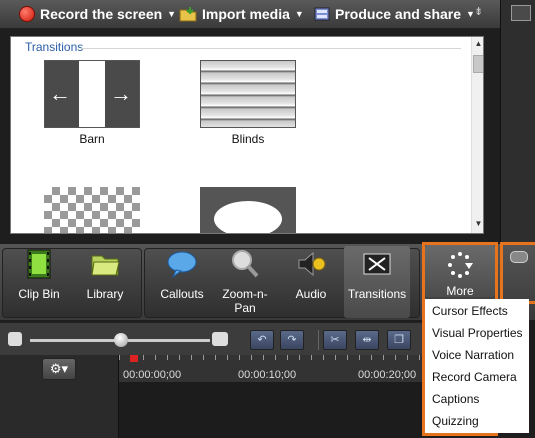 Image resolution: width=535 pixels, height=438 pixels. I want to click on toolbar-overflow-icon: ⇟, so click(478, 11).